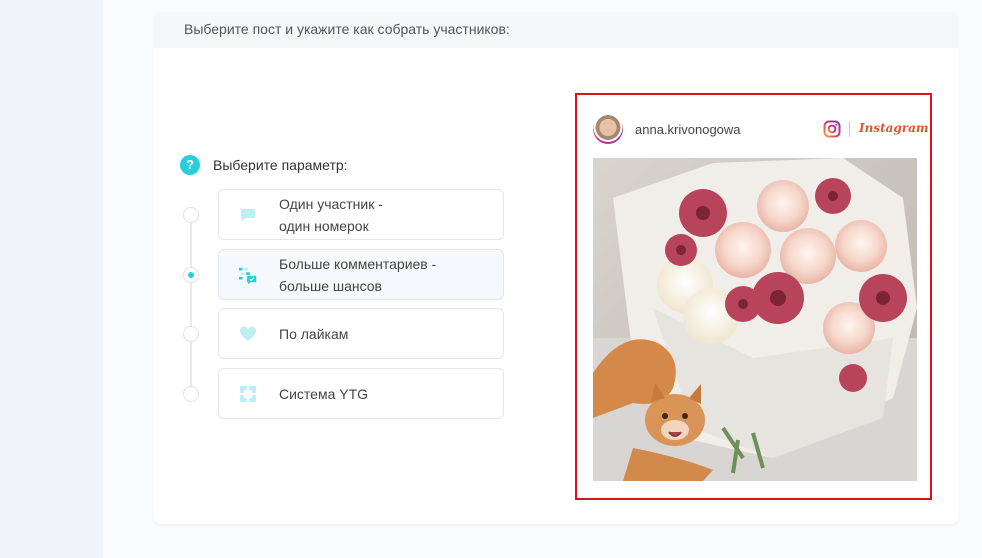  Describe the element at coordinates (358, 274) in the screenshot. I see `option-label: Больше комментариев - больше шансов` at that location.